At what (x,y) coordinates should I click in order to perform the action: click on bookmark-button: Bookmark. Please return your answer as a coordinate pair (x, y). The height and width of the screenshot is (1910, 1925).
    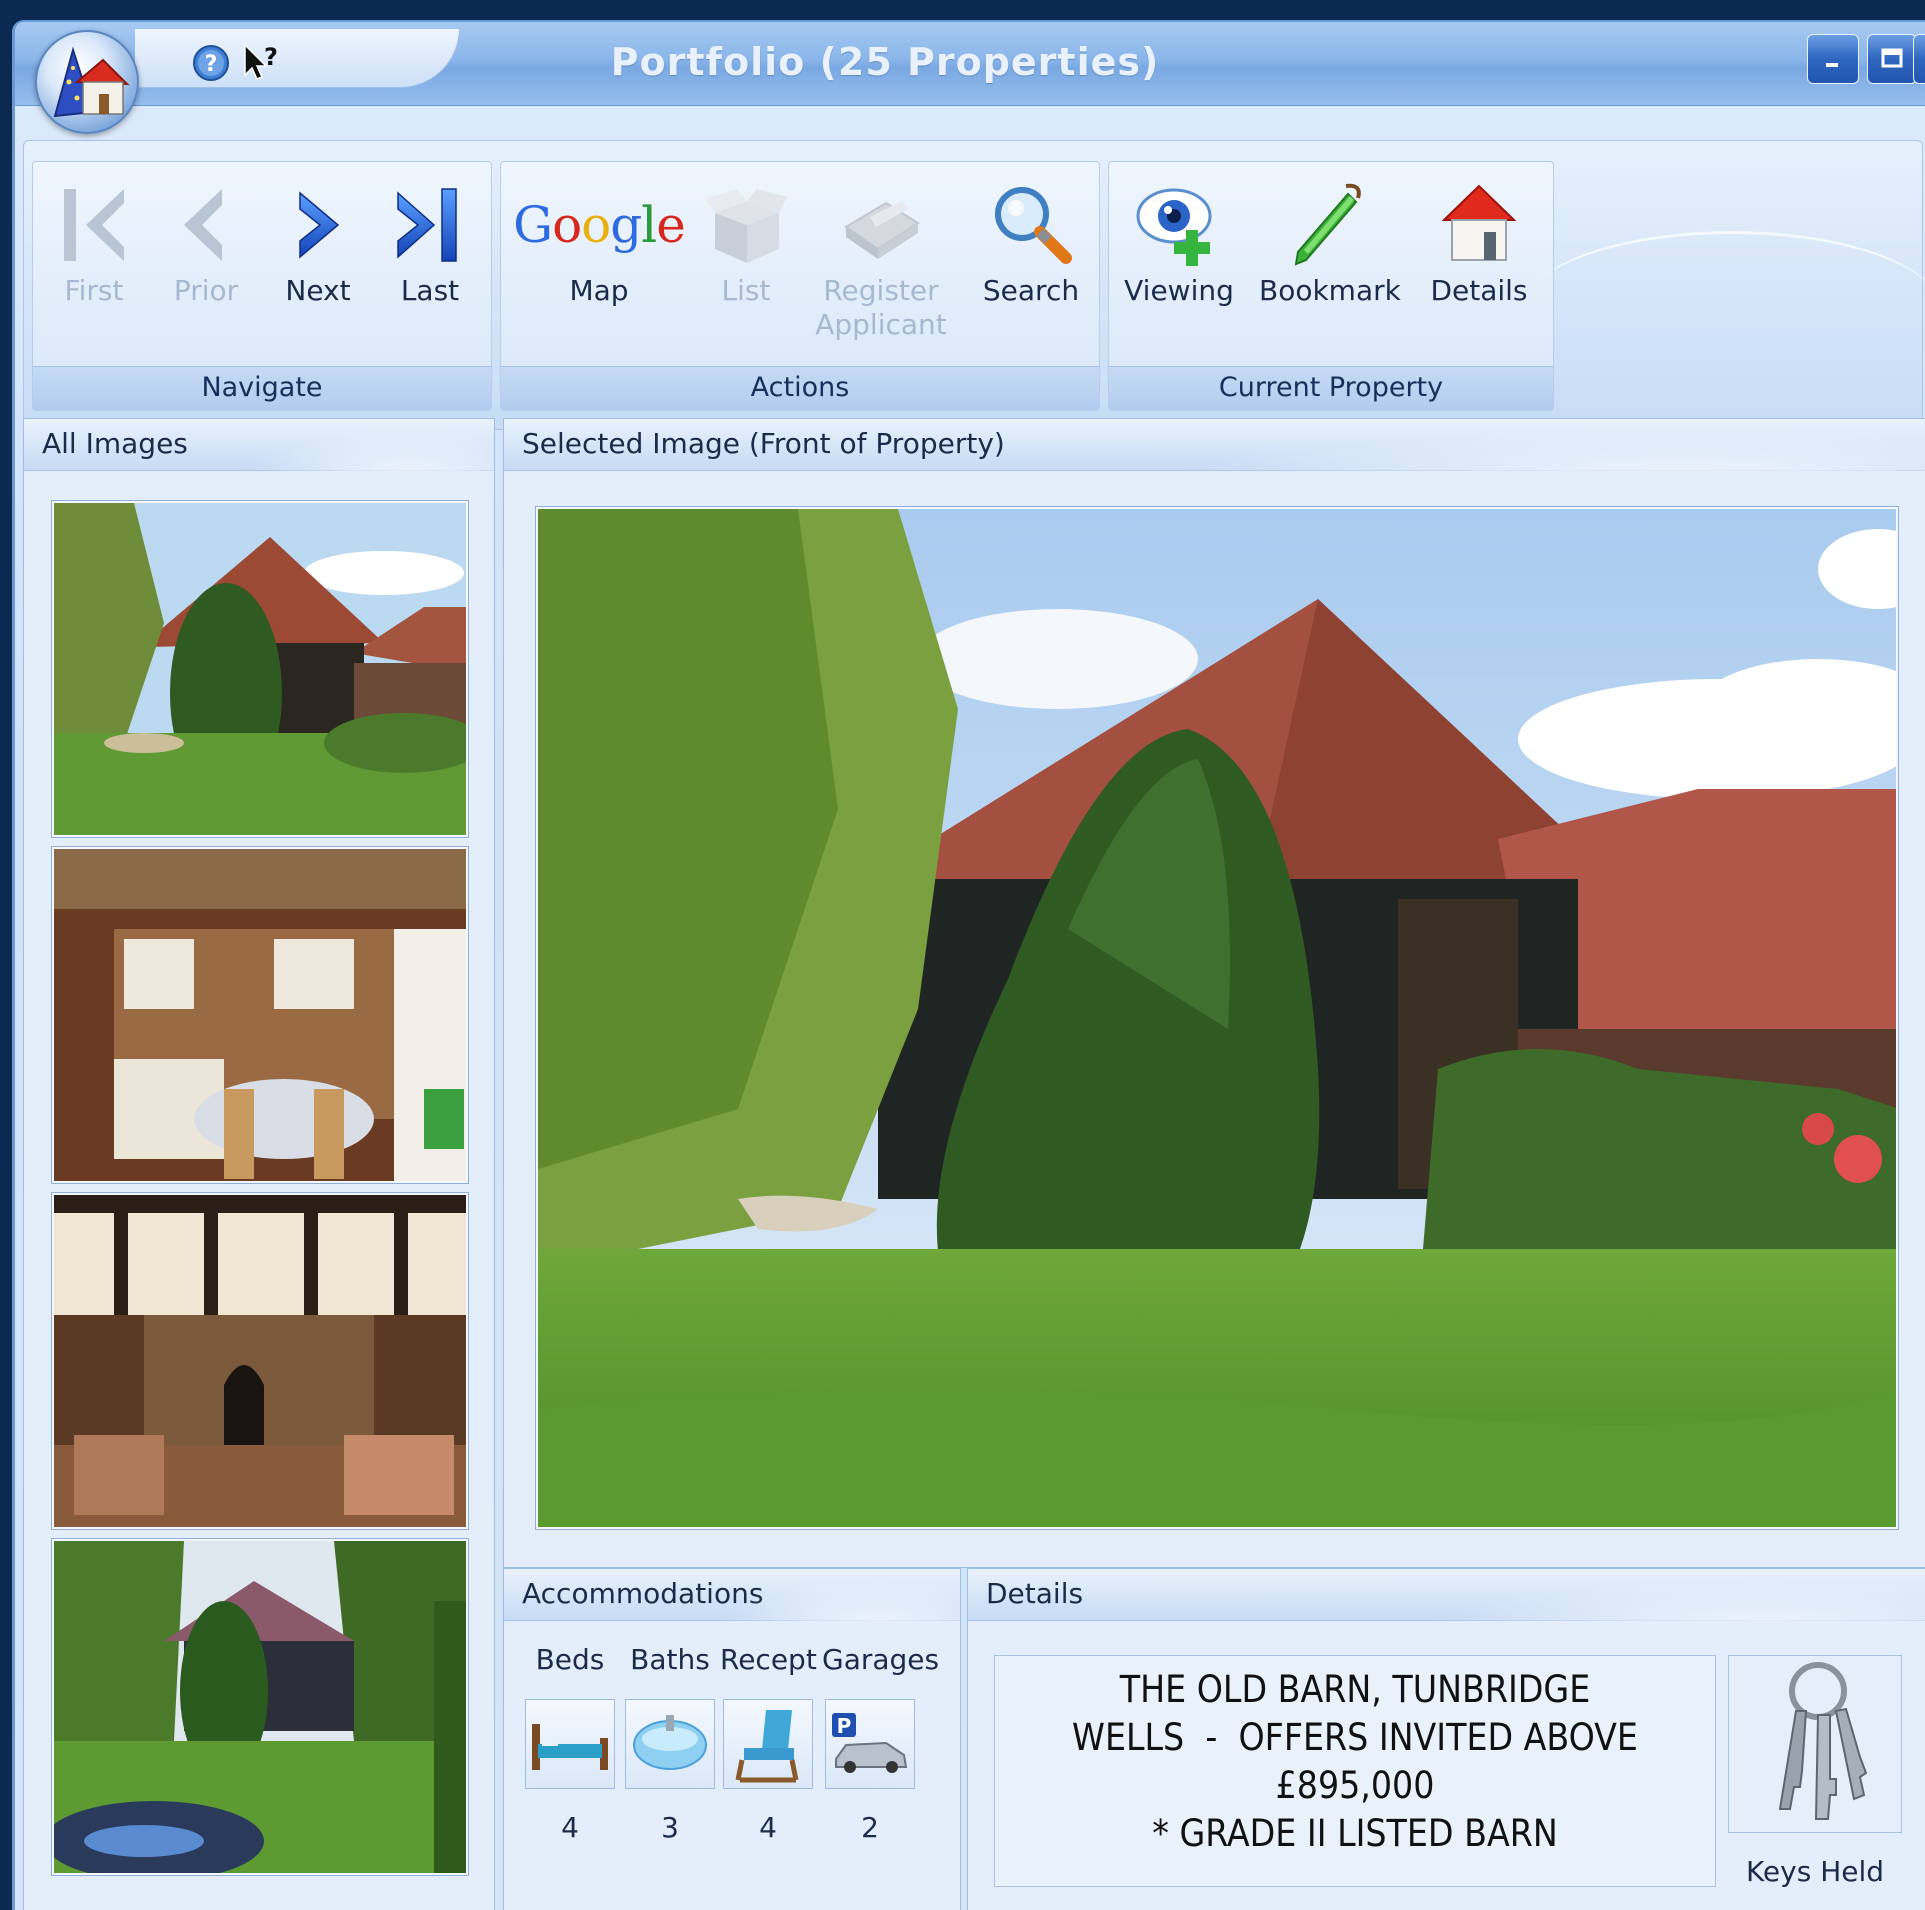
    Looking at the image, I should click on (1330, 244).